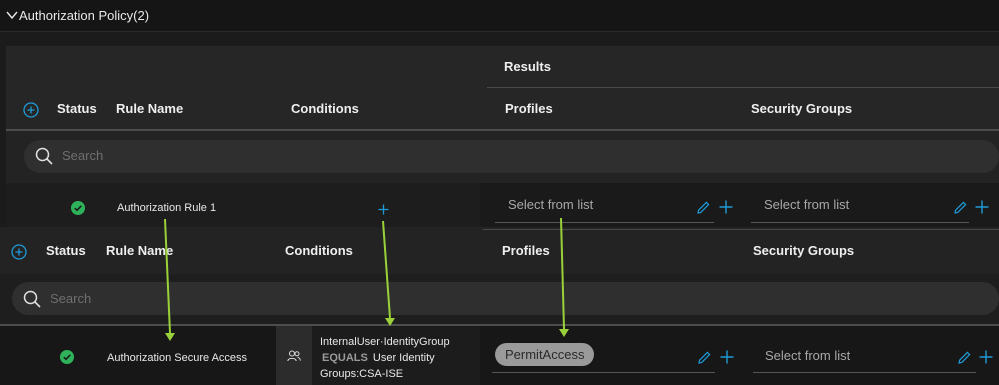 The width and height of the screenshot is (999, 385). What do you see at coordinates (511, 156) in the screenshot?
I see `search-input` at bounding box center [511, 156].